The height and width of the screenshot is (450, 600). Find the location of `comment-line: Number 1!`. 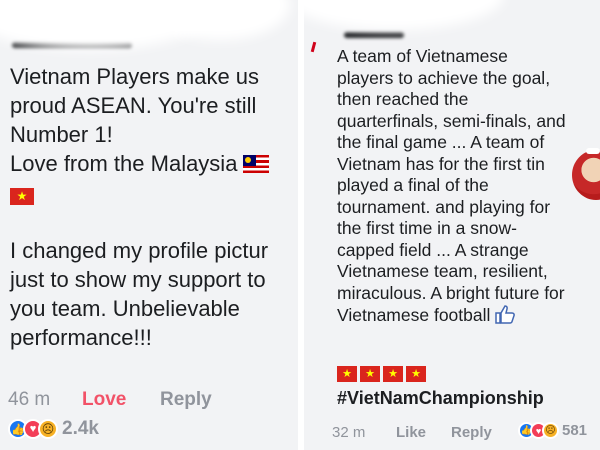

comment-line: Number 1! is located at coordinates (61, 134).